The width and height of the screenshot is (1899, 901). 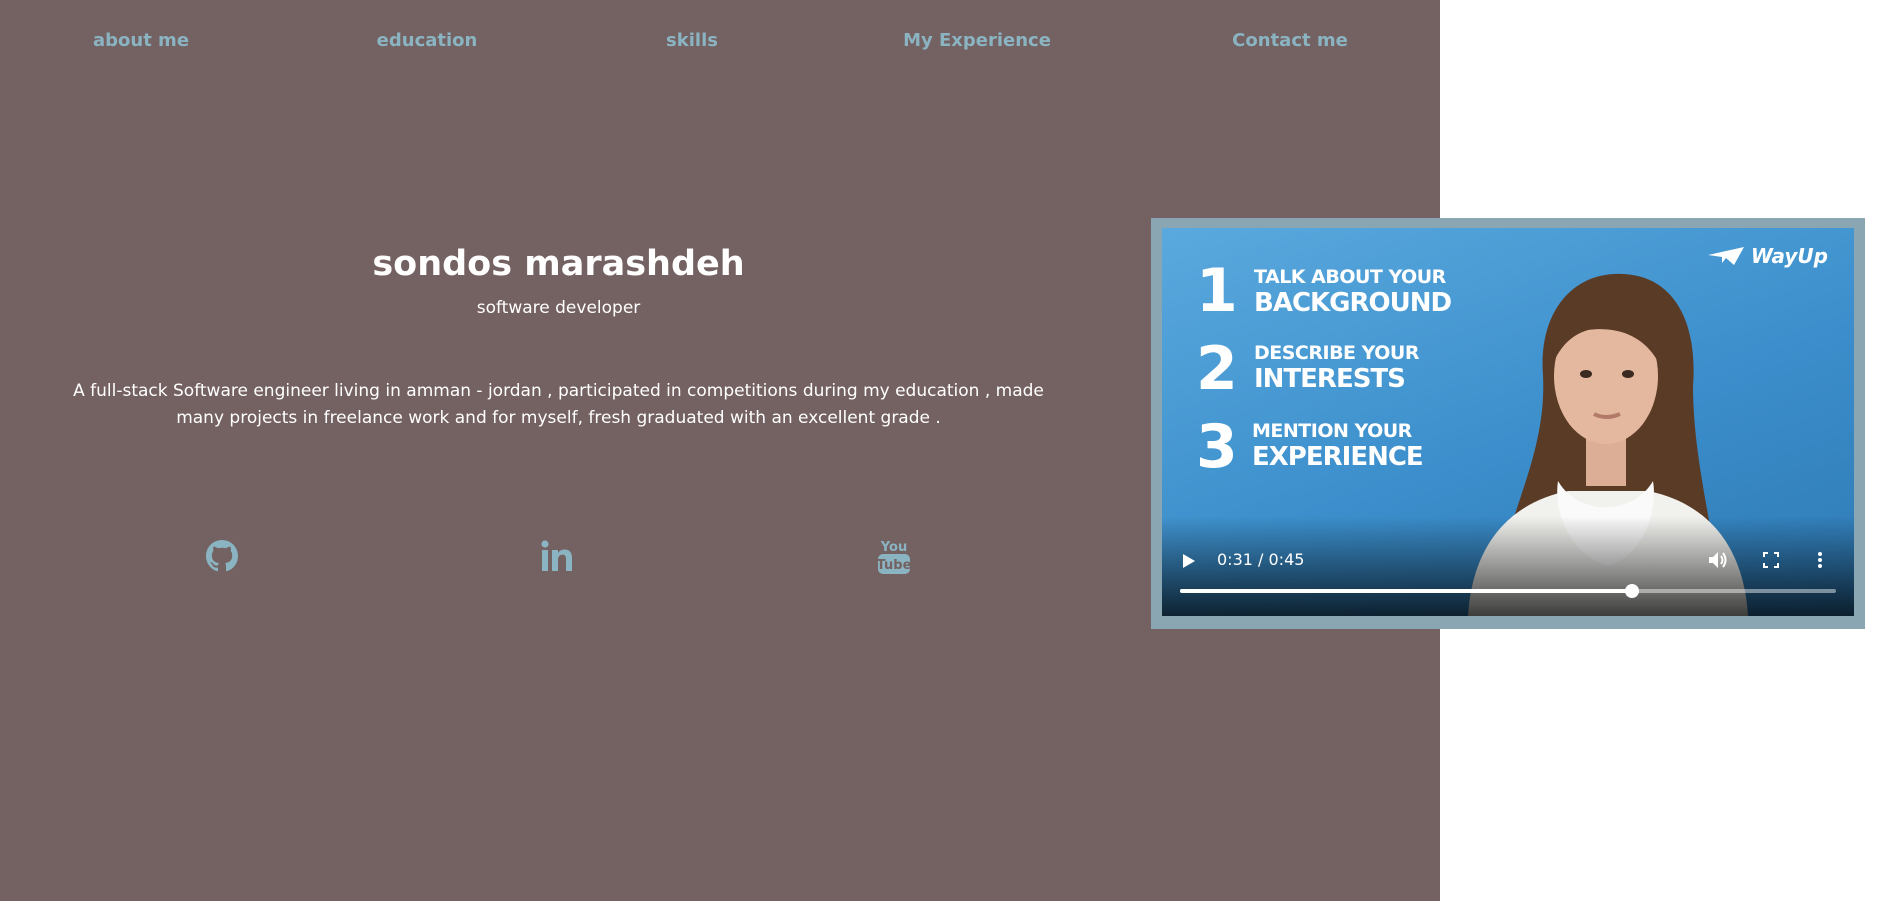 What do you see at coordinates (1261, 559) in the screenshot?
I see `video-time-display: 0:31 / 0:45` at bounding box center [1261, 559].